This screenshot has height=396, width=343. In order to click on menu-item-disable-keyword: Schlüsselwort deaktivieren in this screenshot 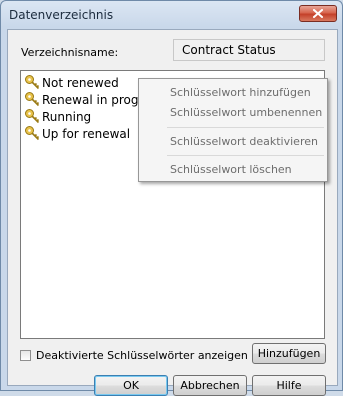, I will do `click(244, 141)`.